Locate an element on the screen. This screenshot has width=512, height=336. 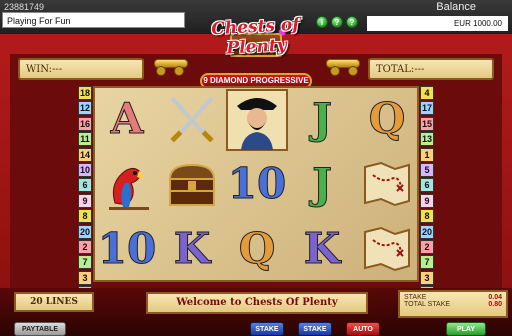
auto-play-button: AUTO is located at coordinates (363, 329).